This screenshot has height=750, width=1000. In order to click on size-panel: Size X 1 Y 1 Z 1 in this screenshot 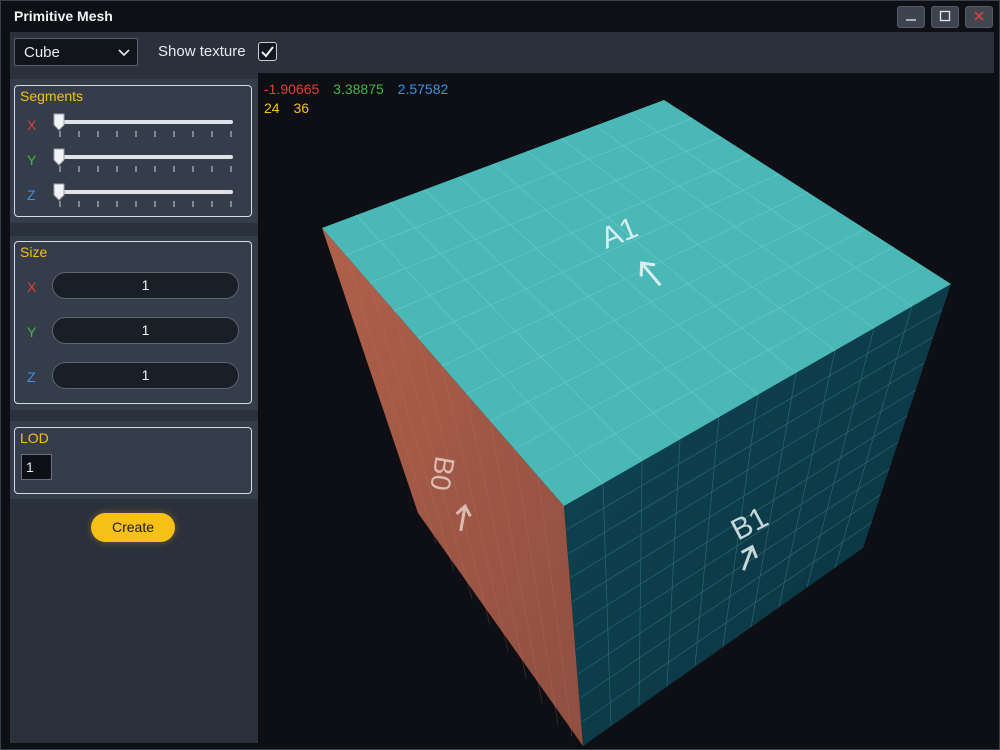, I will do `click(133, 322)`.